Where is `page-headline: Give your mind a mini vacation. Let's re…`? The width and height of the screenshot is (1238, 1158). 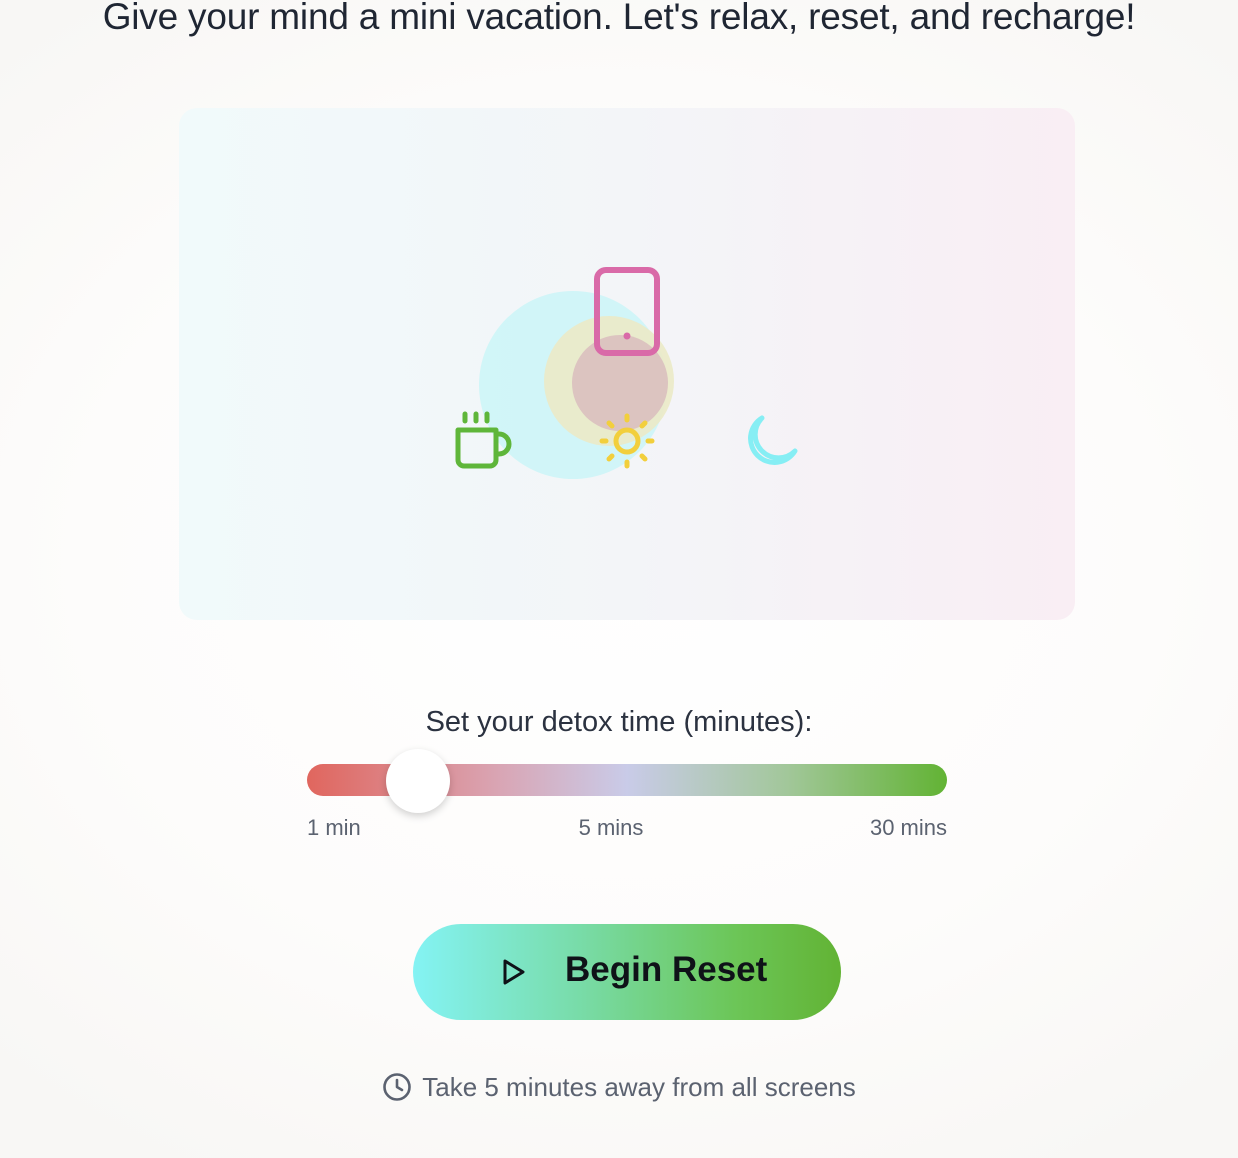 page-headline: Give your mind a mini vacation. Let's re… is located at coordinates (619, 18).